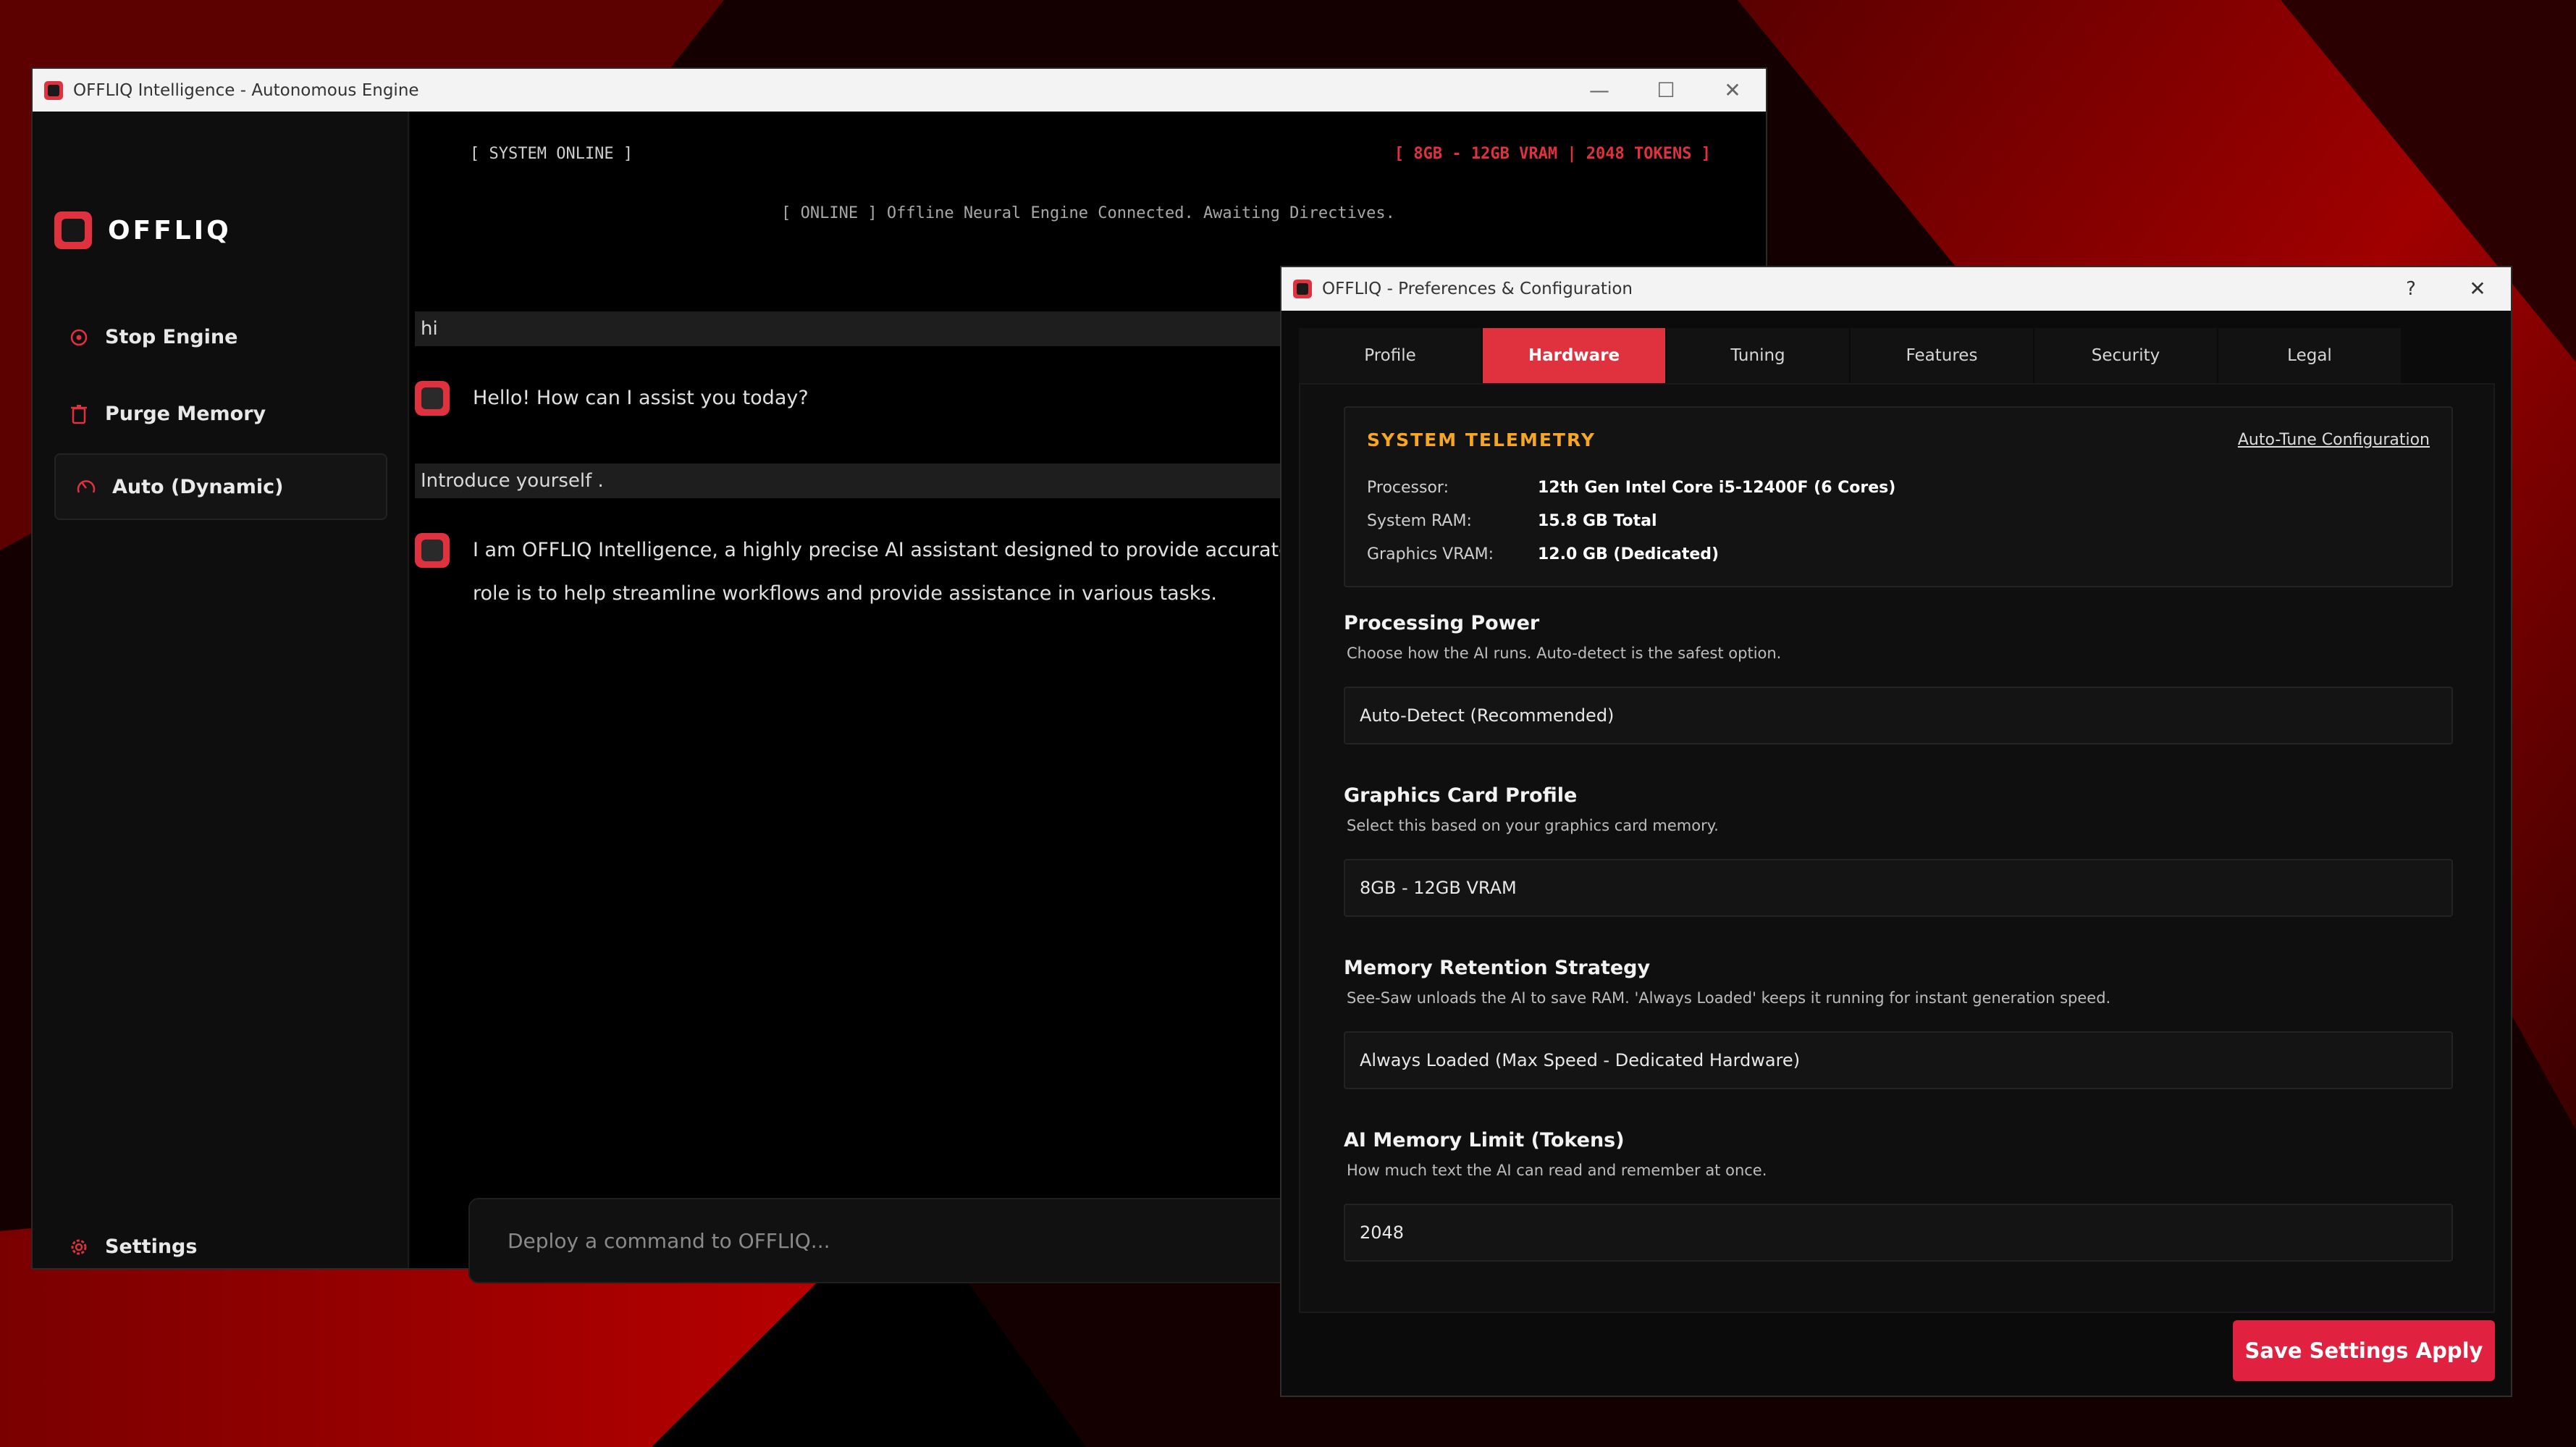 This screenshot has width=2576, height=1447. What do you see at coordinates (171, 337) in the screenshot?
I see `stop-engine-label: Stop Engine` at bounding box center [171, 337].